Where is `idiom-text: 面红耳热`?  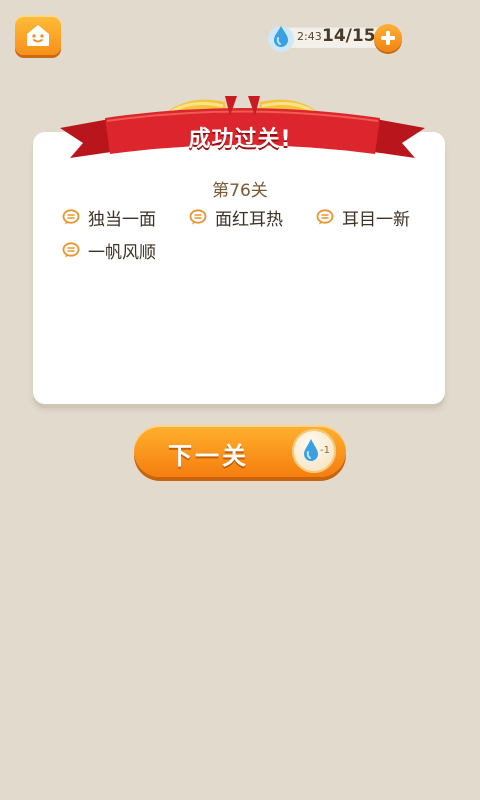 idiom-text: 面红耳热 is located at coordinates (249, 219).